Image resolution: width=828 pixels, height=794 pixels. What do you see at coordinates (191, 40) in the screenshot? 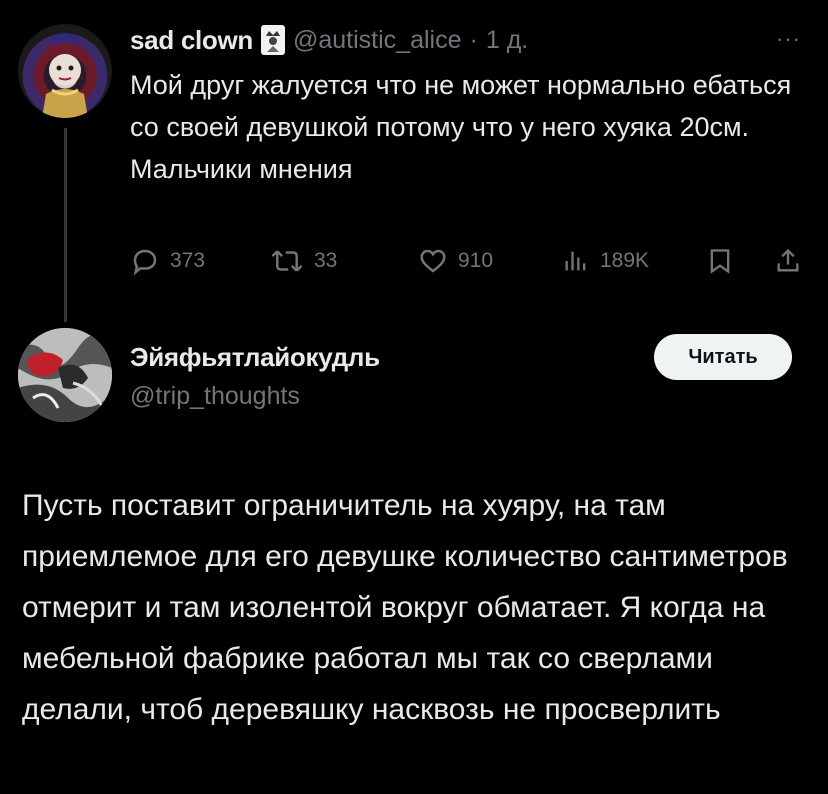
I see `author-display-name: sad clown` at bounding box center [191, 40].